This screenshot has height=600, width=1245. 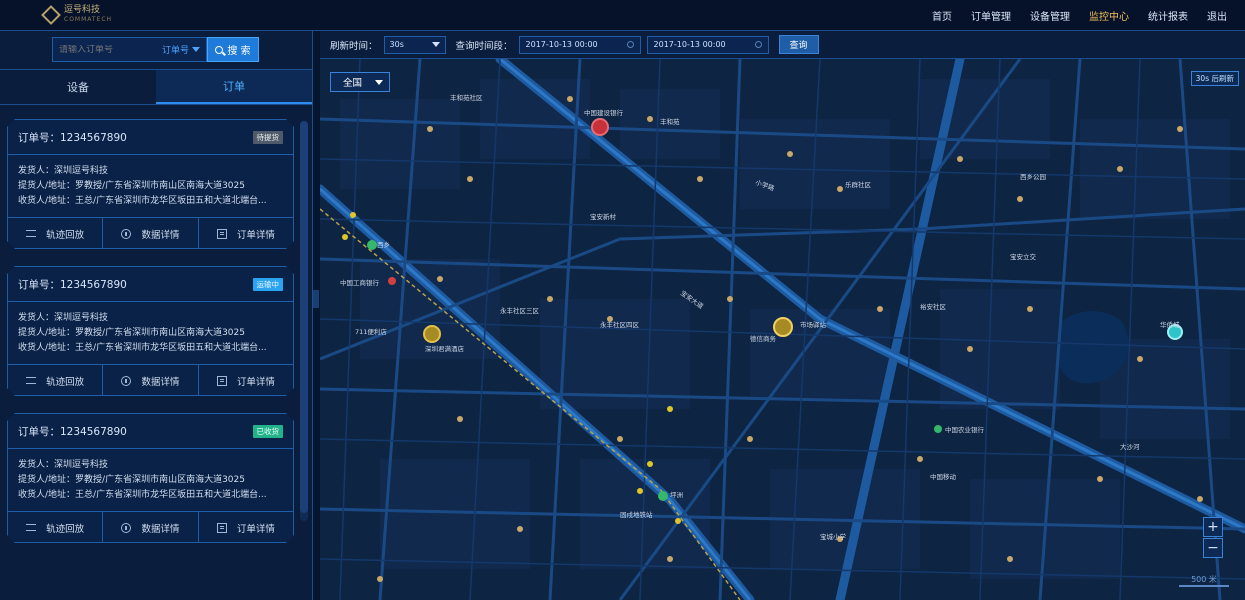 What do you see at coordinates (239, 51) in the screenshot?
I see `search-button-label: 搜 索` at bounding box center [239, 51].